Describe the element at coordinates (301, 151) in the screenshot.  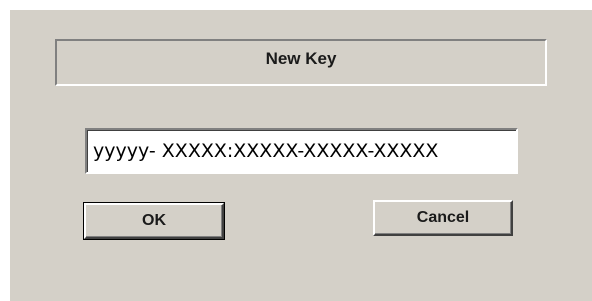
I see `key-input` at that location.